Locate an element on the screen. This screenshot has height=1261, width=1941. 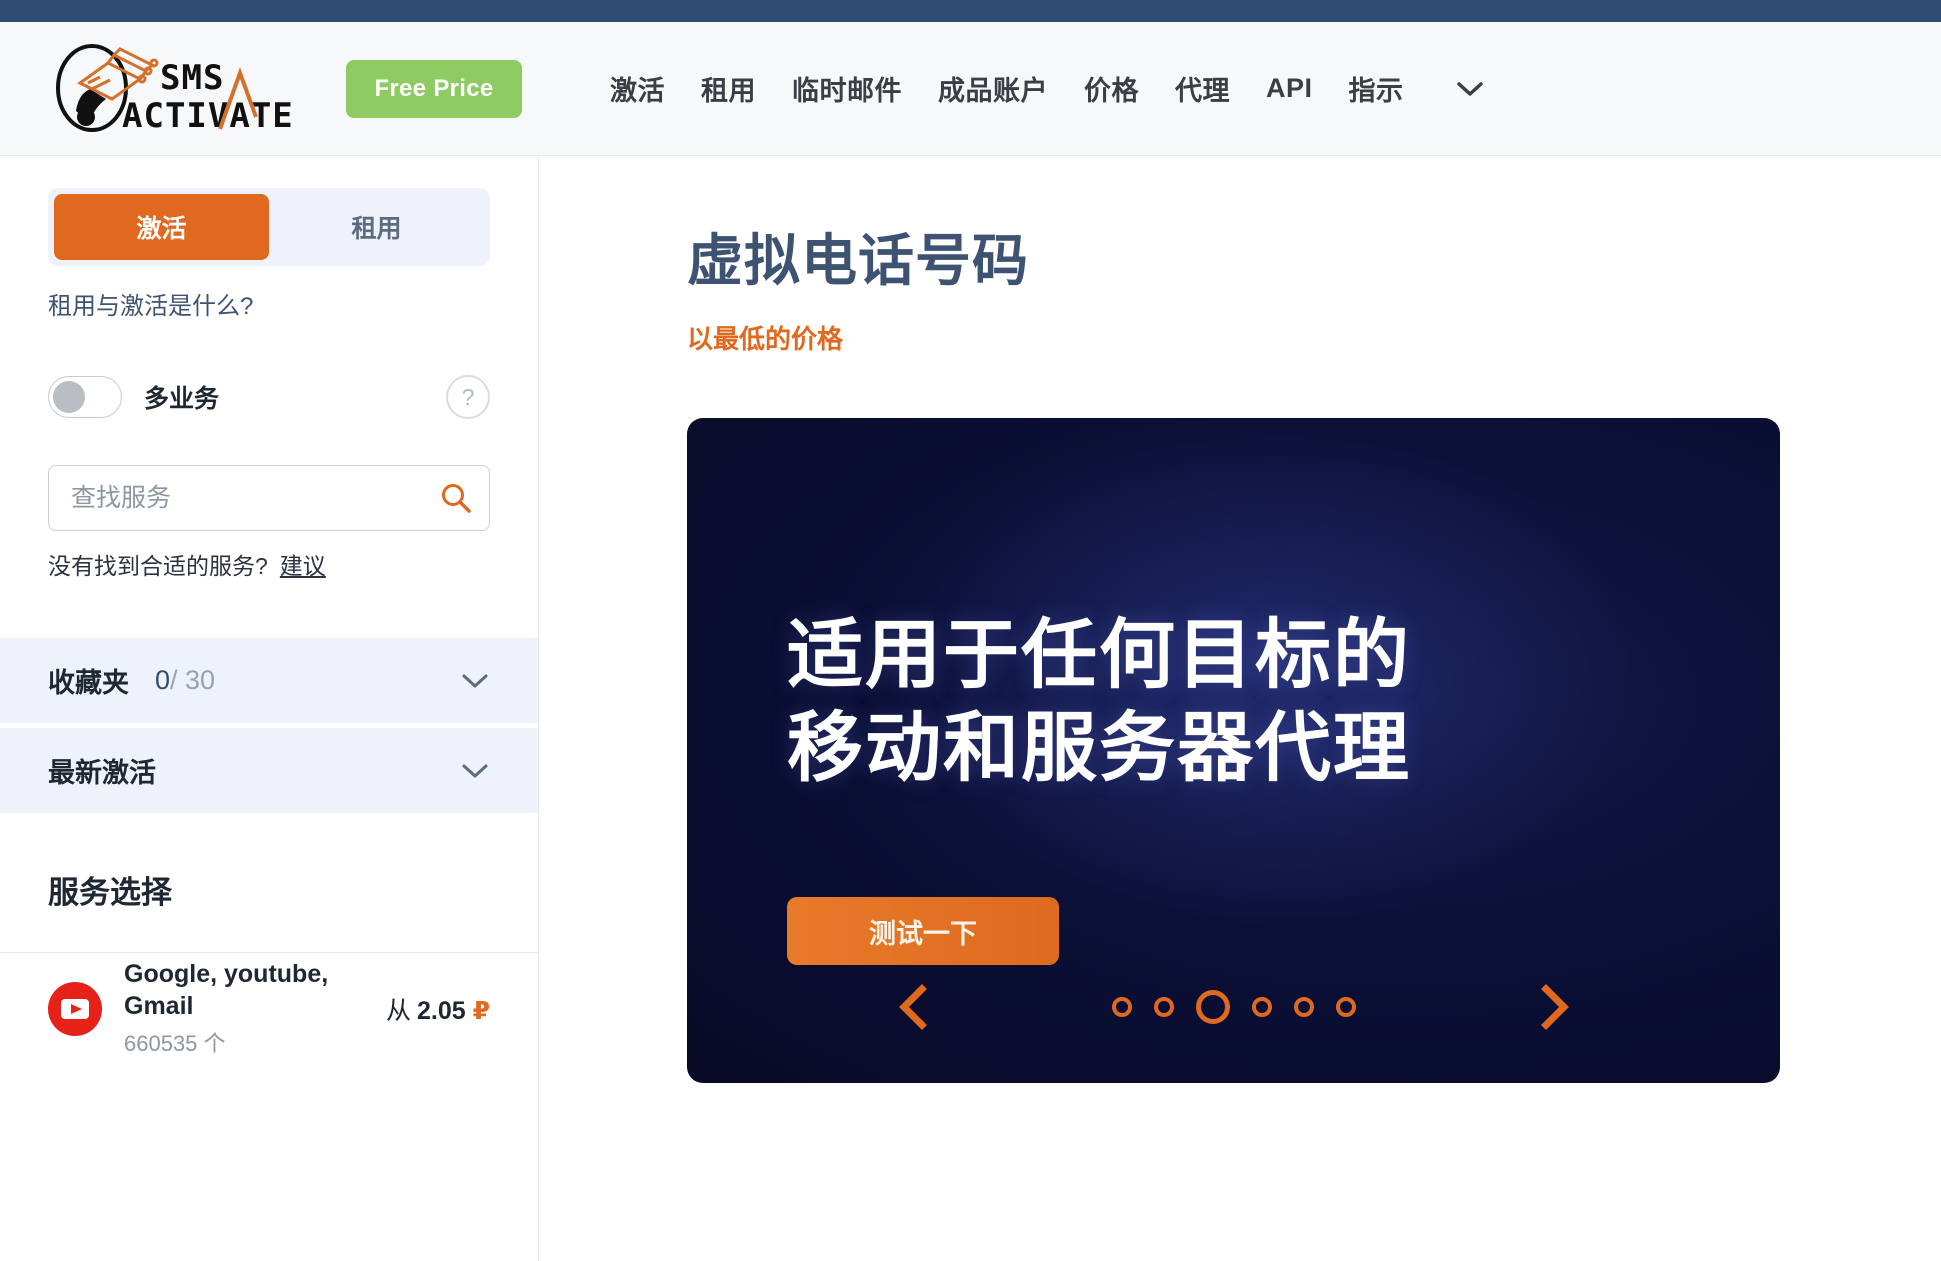
chevron-left-icon is located at coordinates (914, 1007).